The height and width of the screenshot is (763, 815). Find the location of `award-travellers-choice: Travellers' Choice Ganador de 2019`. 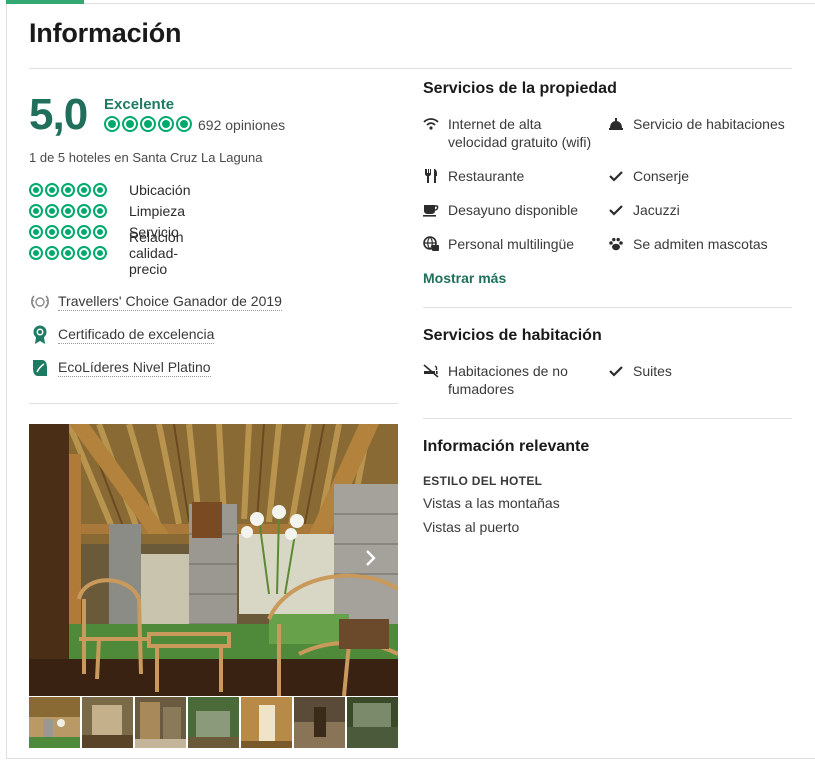

award-travellers-choice: Travellers' Choice Ganador de 2019 is located at coordinates (155, 301).